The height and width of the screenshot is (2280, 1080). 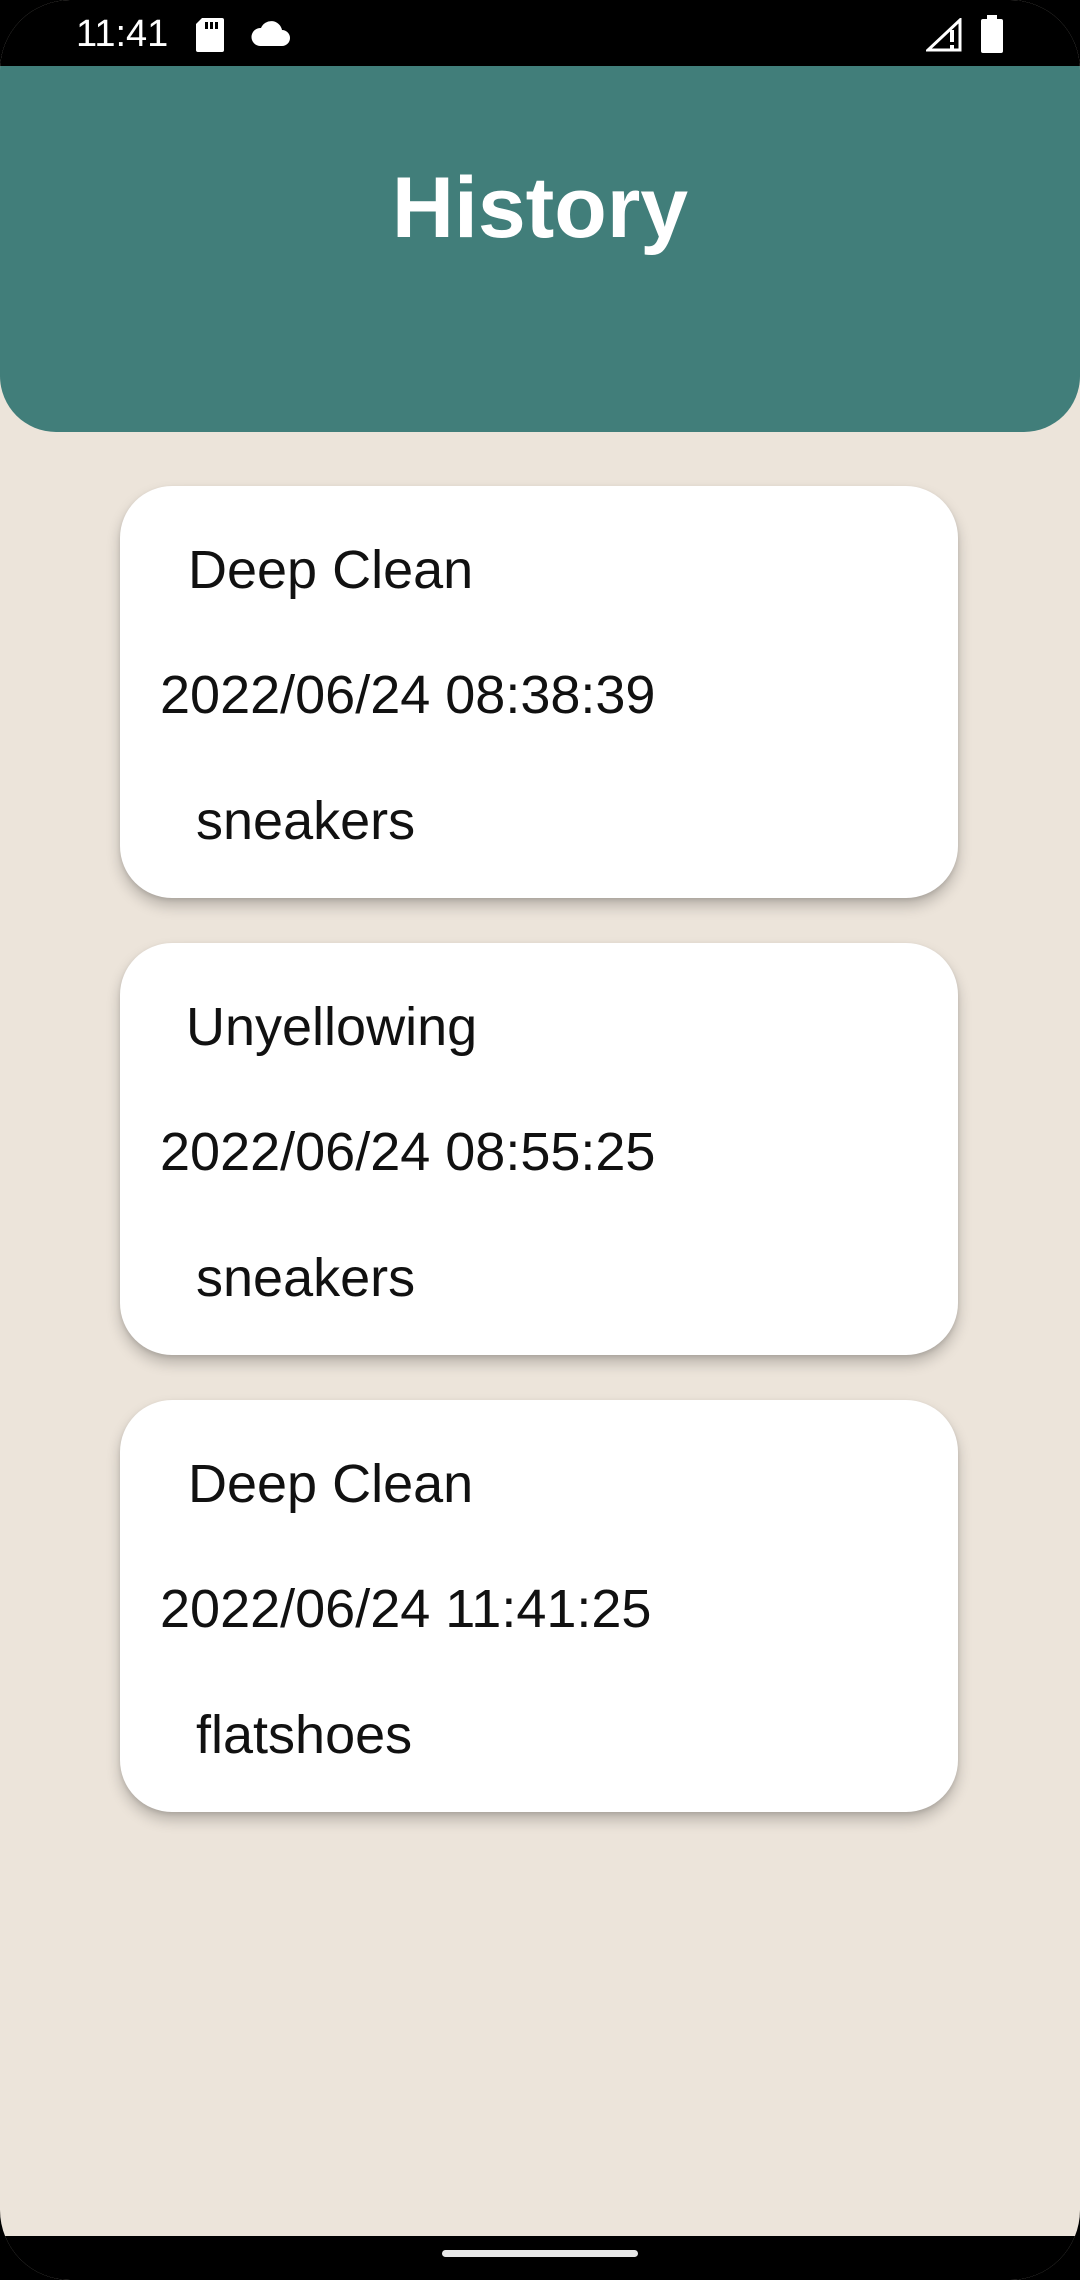 I want to click on battery-icon, so click(x=992, y=36).